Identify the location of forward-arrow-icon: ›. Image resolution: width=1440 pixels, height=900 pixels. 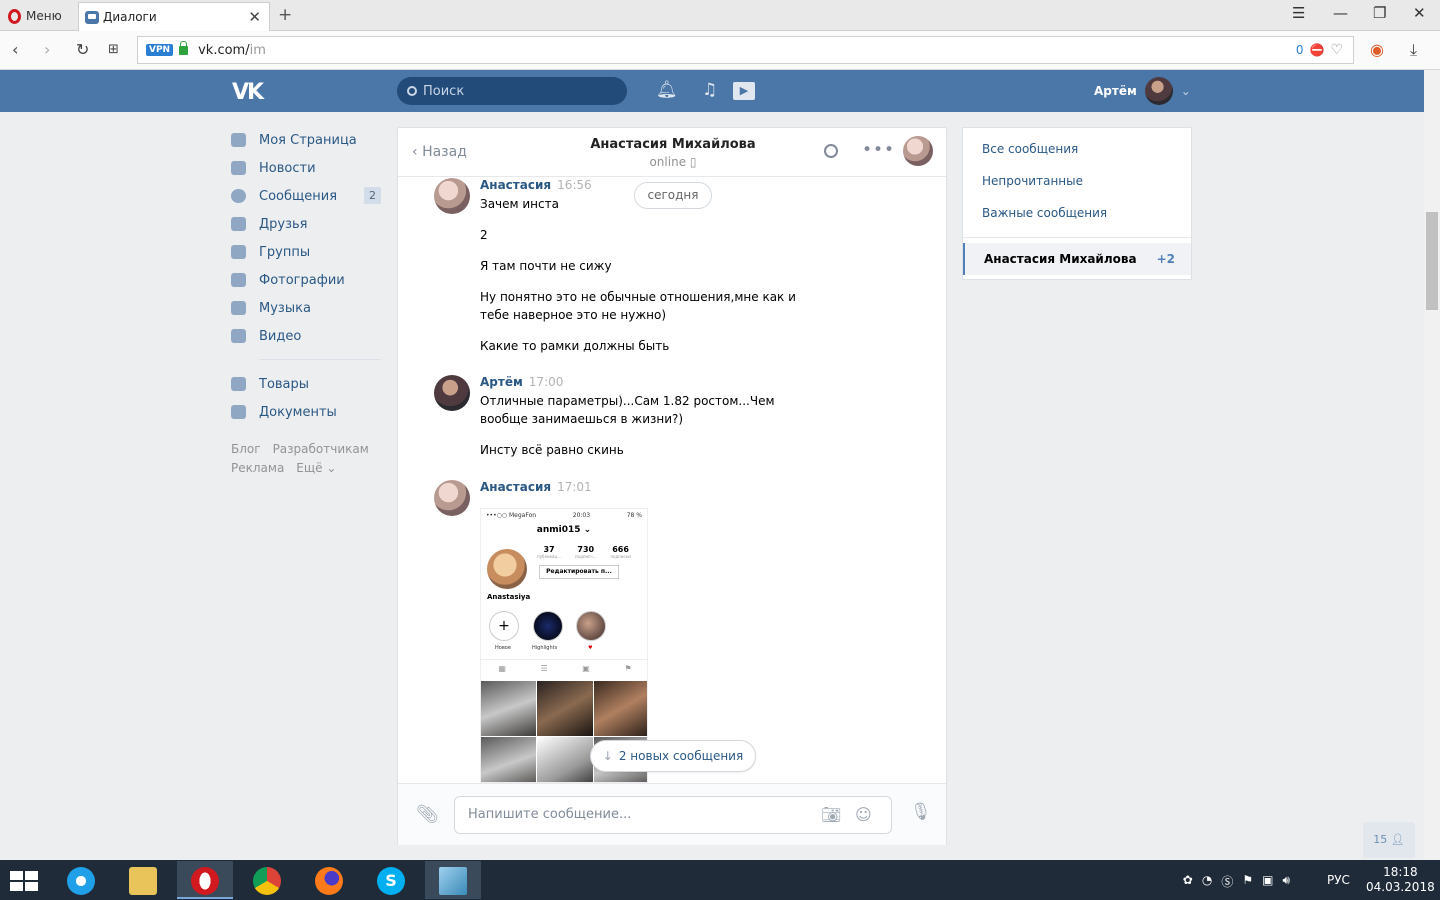
(47, 49).